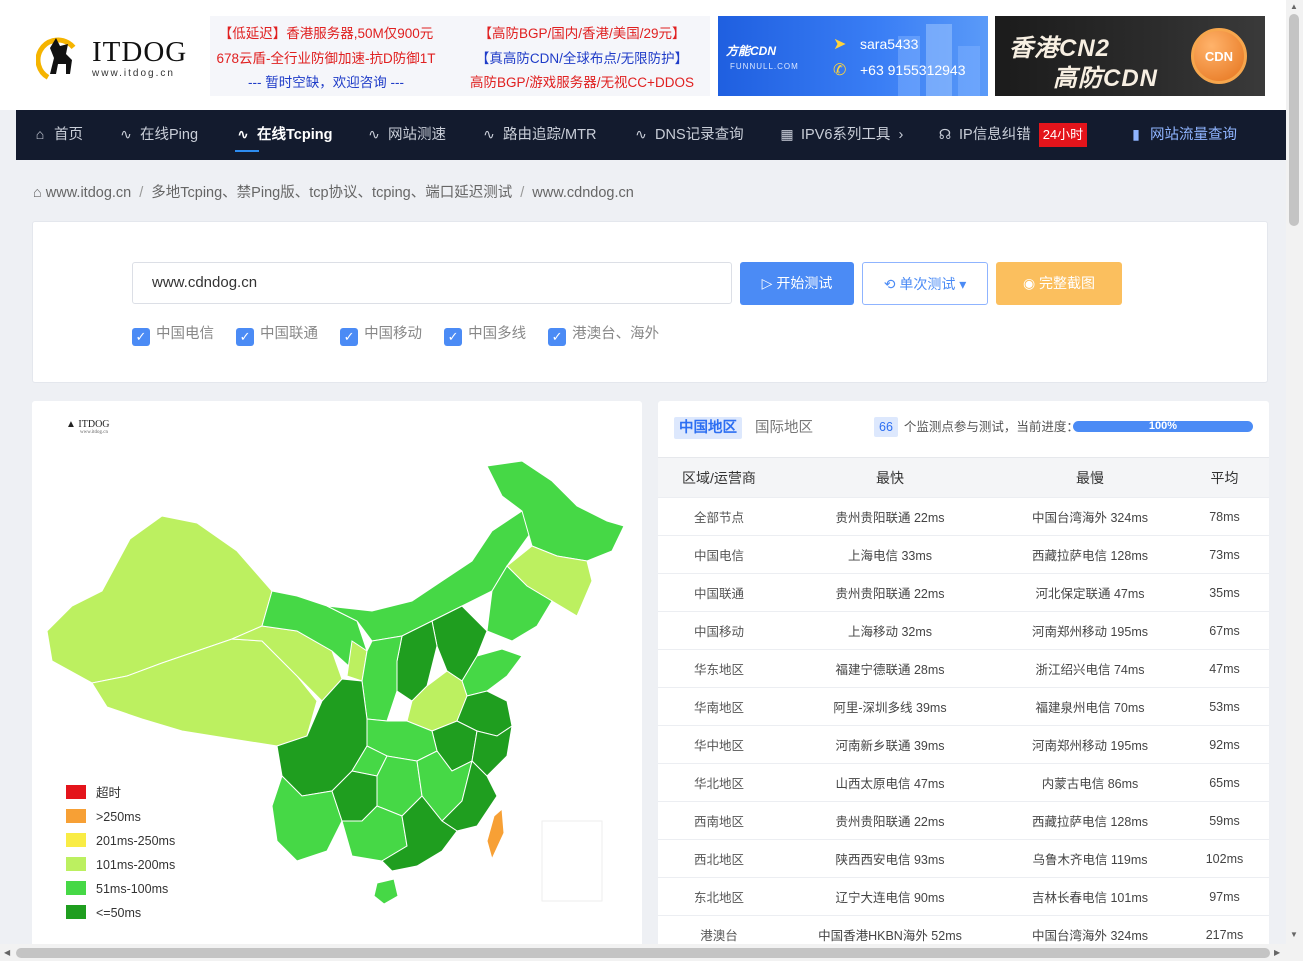 The width and height of the screenshot is (1303, 961). I want to click on breadcrumb-tool: 多地Tcping、禁Ping版、tcp协议、tcping、端口延迟测试, so click(331, 193).